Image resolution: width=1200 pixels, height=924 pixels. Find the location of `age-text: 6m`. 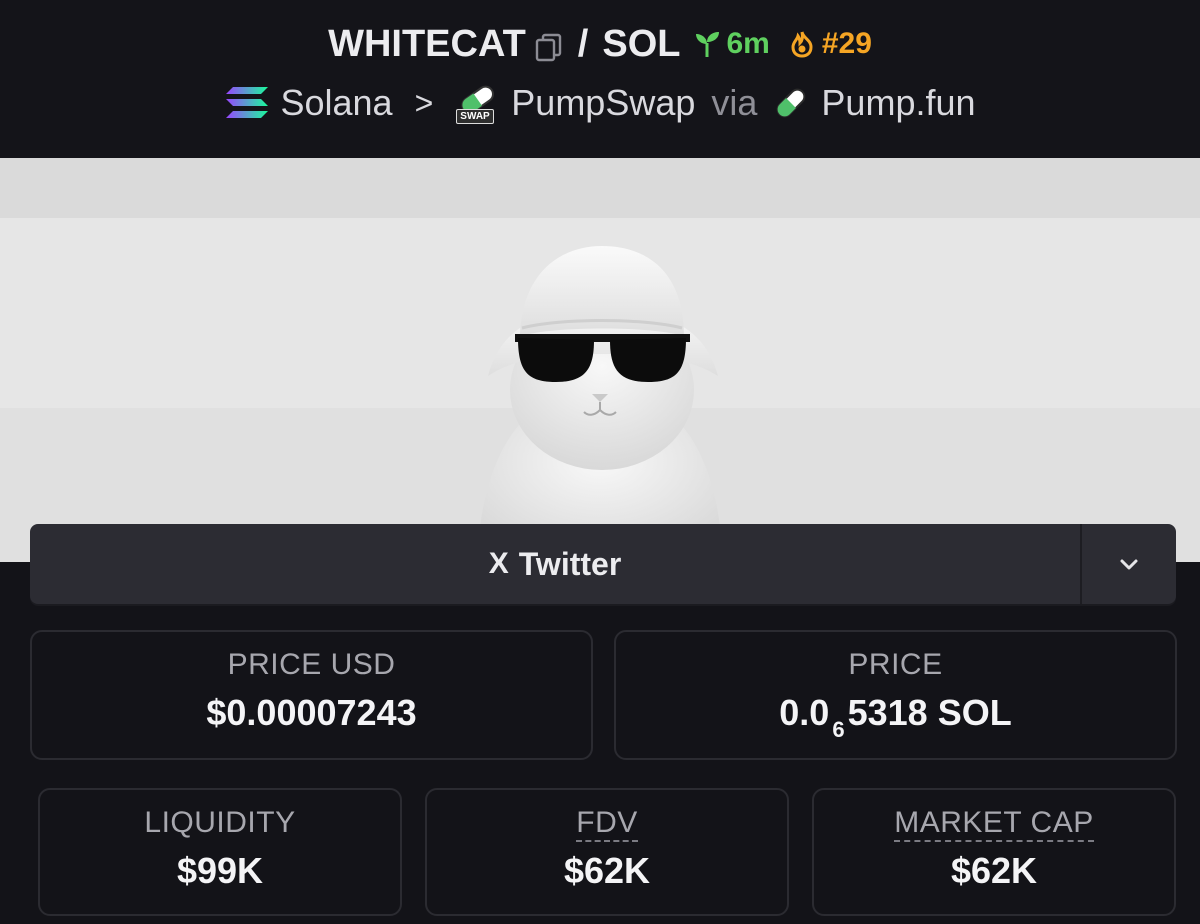

age-text: 6m is located at coordinates (748, 43).